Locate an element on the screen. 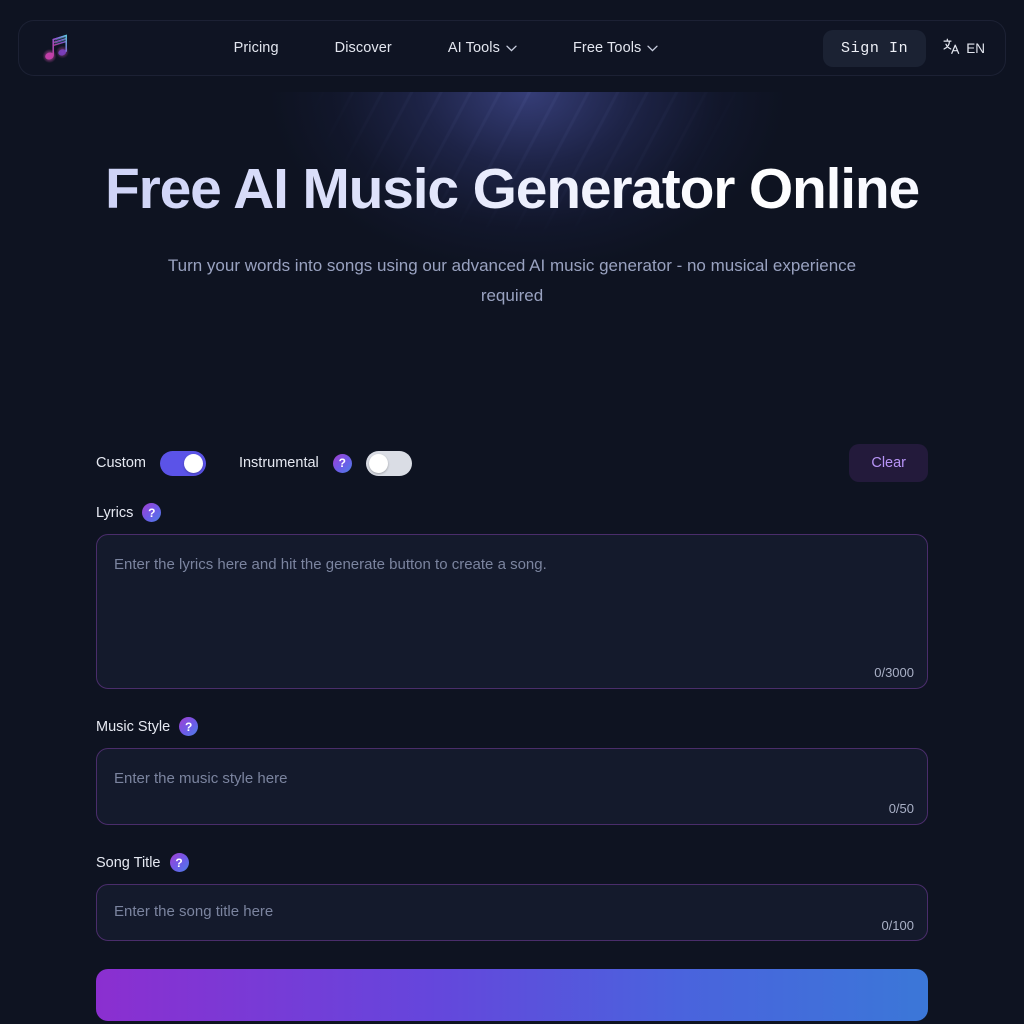 This screenshot has height=1024, width=1024. language-code-label: EN is located at coordinates (975, 48).